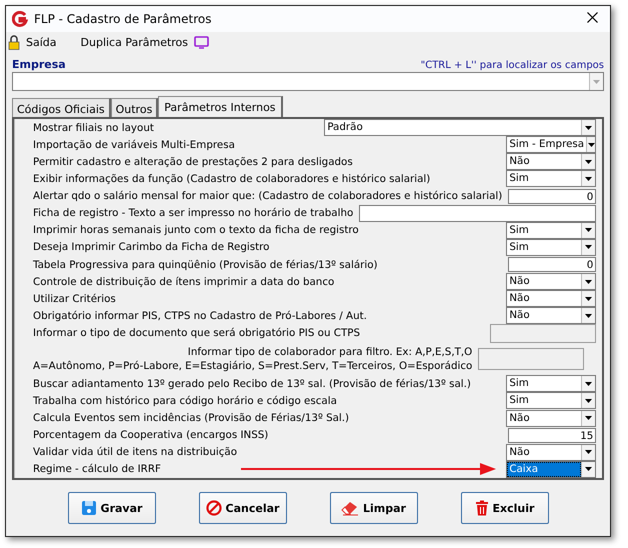 The height and width of the screenshot is (548, 628). What do you see at coordinates (197, 333) in the screenshot?
I see `parameter-label: Informar o tipo de documento que será obrigatório PIS ou CTPS` at bounding box center [197, 333].